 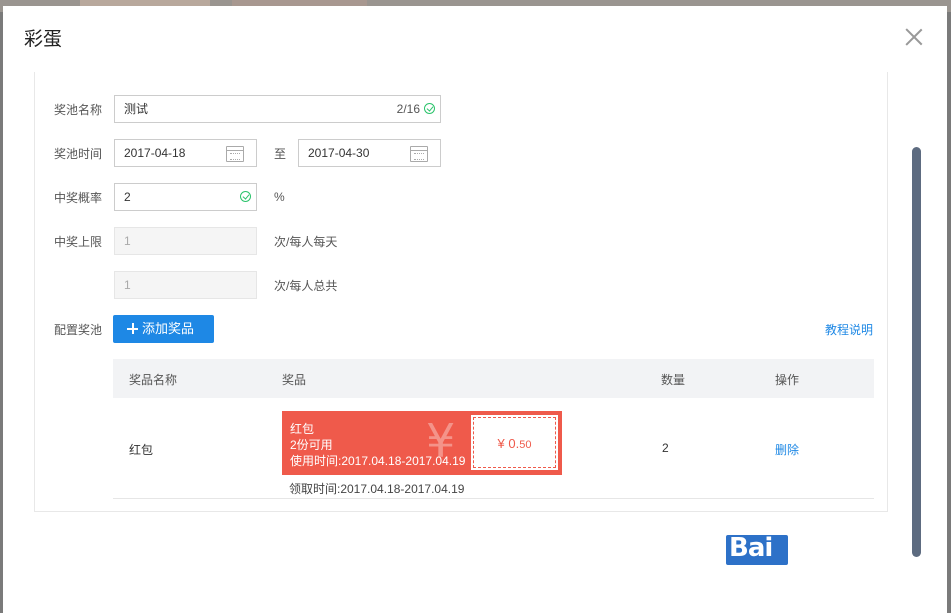 I want to click on end-date-input: 2017-04-30, so click(x=369, y=153).